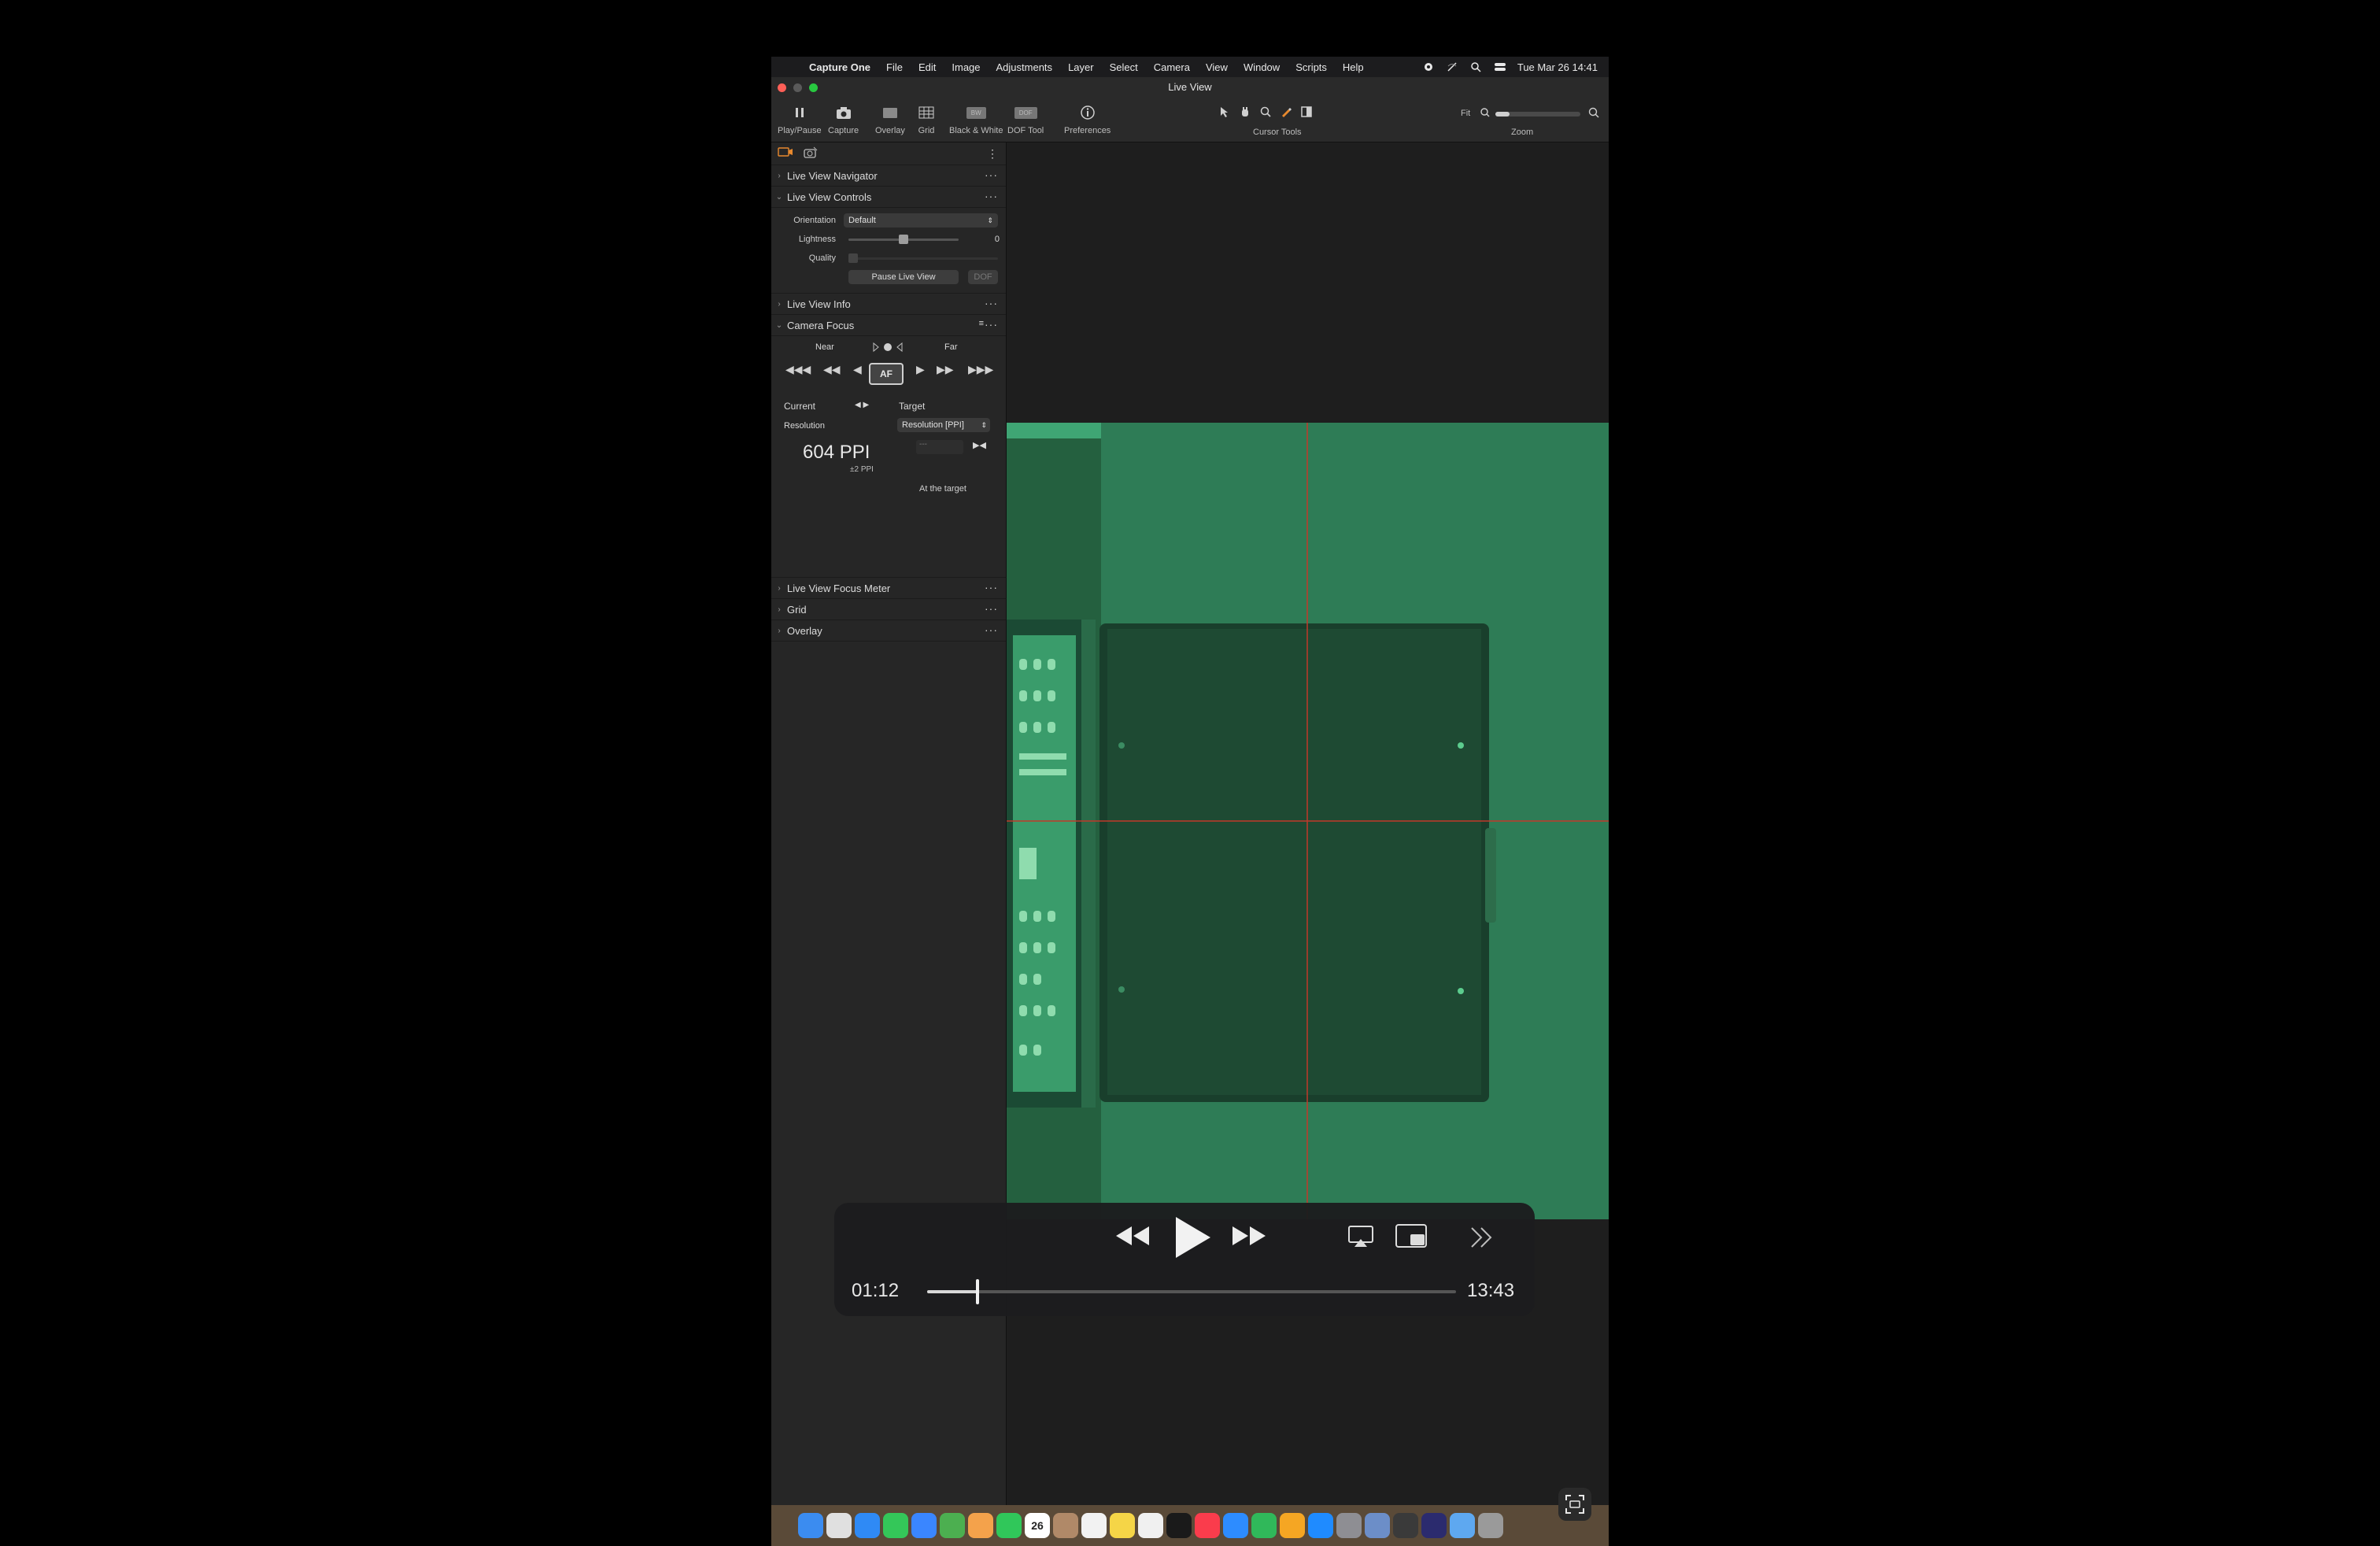 This screenshot has width=2380, height=1546. What do you see at coordinates (1405, 1525) in the screenshot?
I see `quicktime-icon` at bounding box center [1405, 1525].